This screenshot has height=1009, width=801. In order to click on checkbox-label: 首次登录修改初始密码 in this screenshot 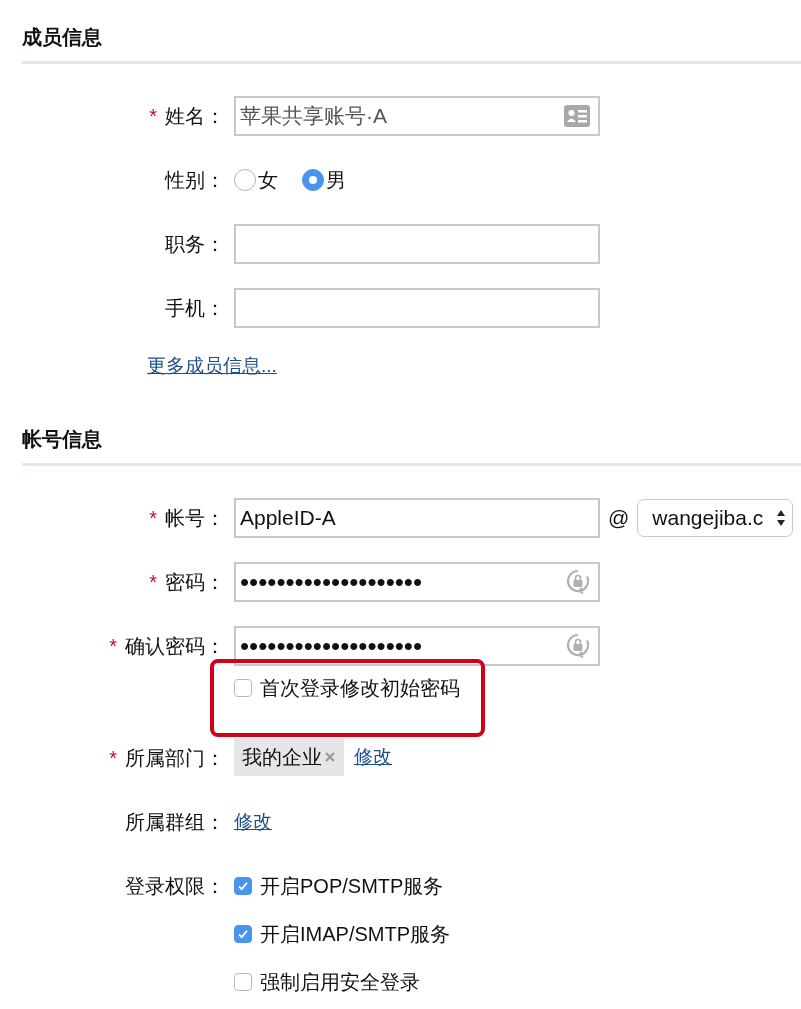, I will do `click(360, 688)`.